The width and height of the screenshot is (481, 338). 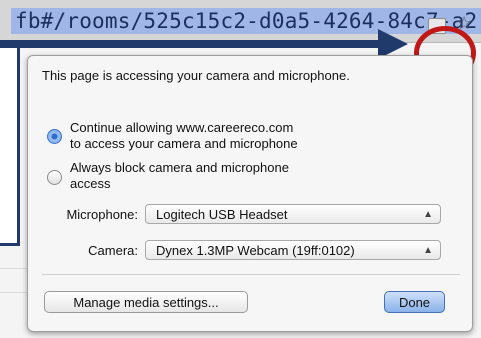 I want to click on camera-select: Dynex 1.3MP Webcam (19ff:0102) ▲, so click(x=293, y=250).